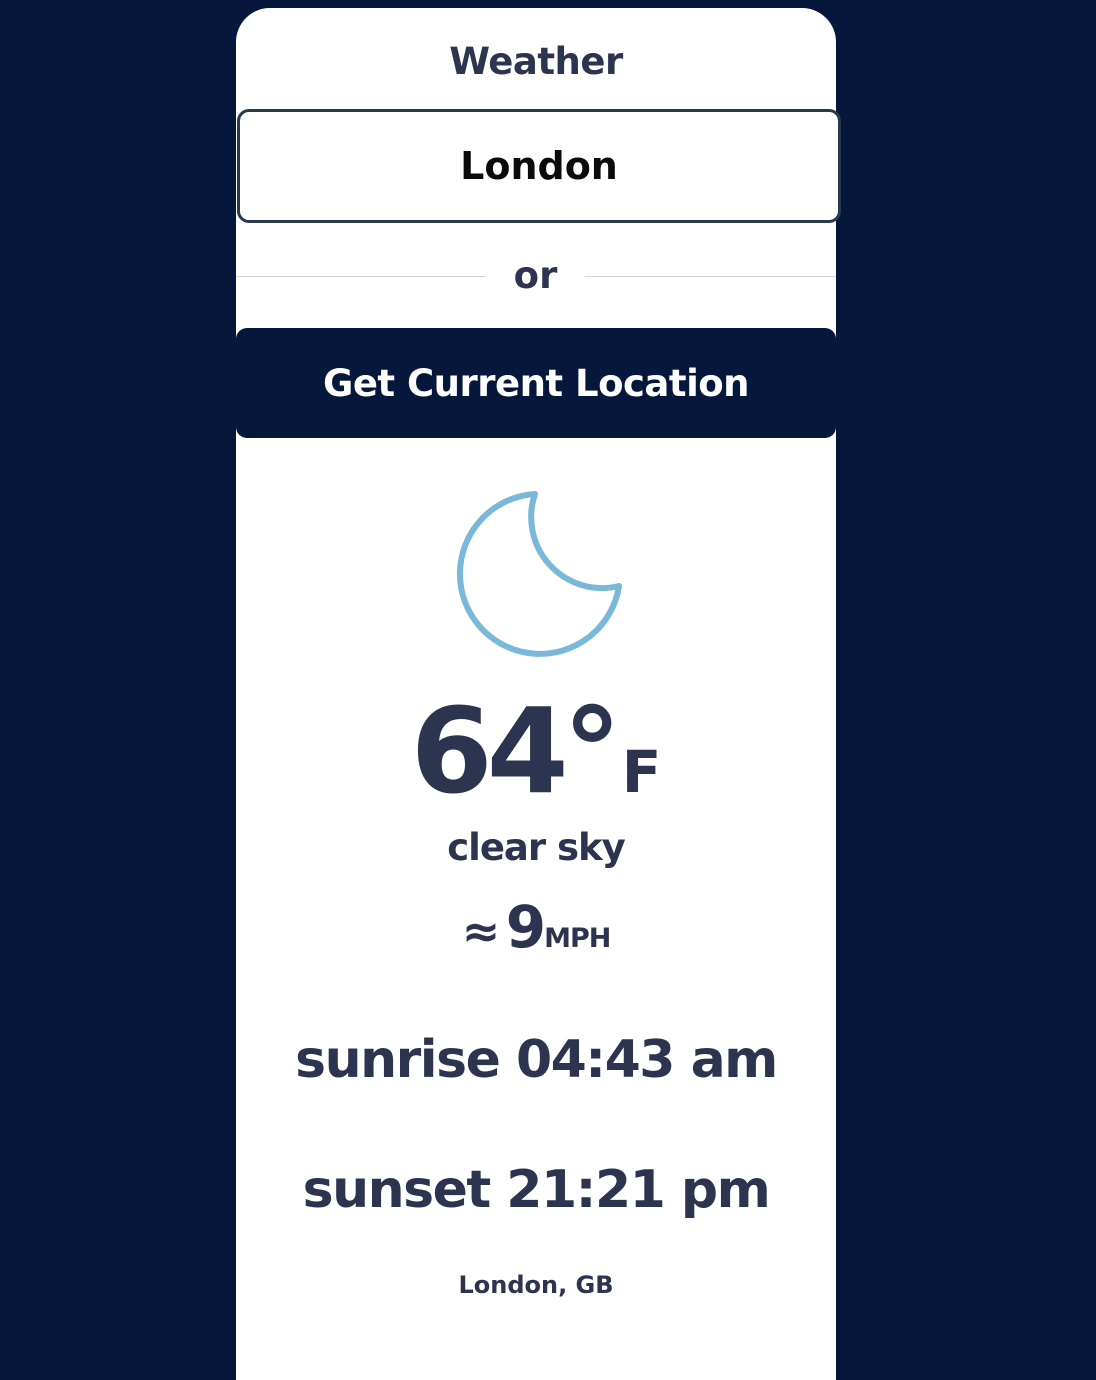  What do you see at coordinates (536, 847) in the screenshot?
I see `weather-description: clear sky` at bounding box center [536, 847].